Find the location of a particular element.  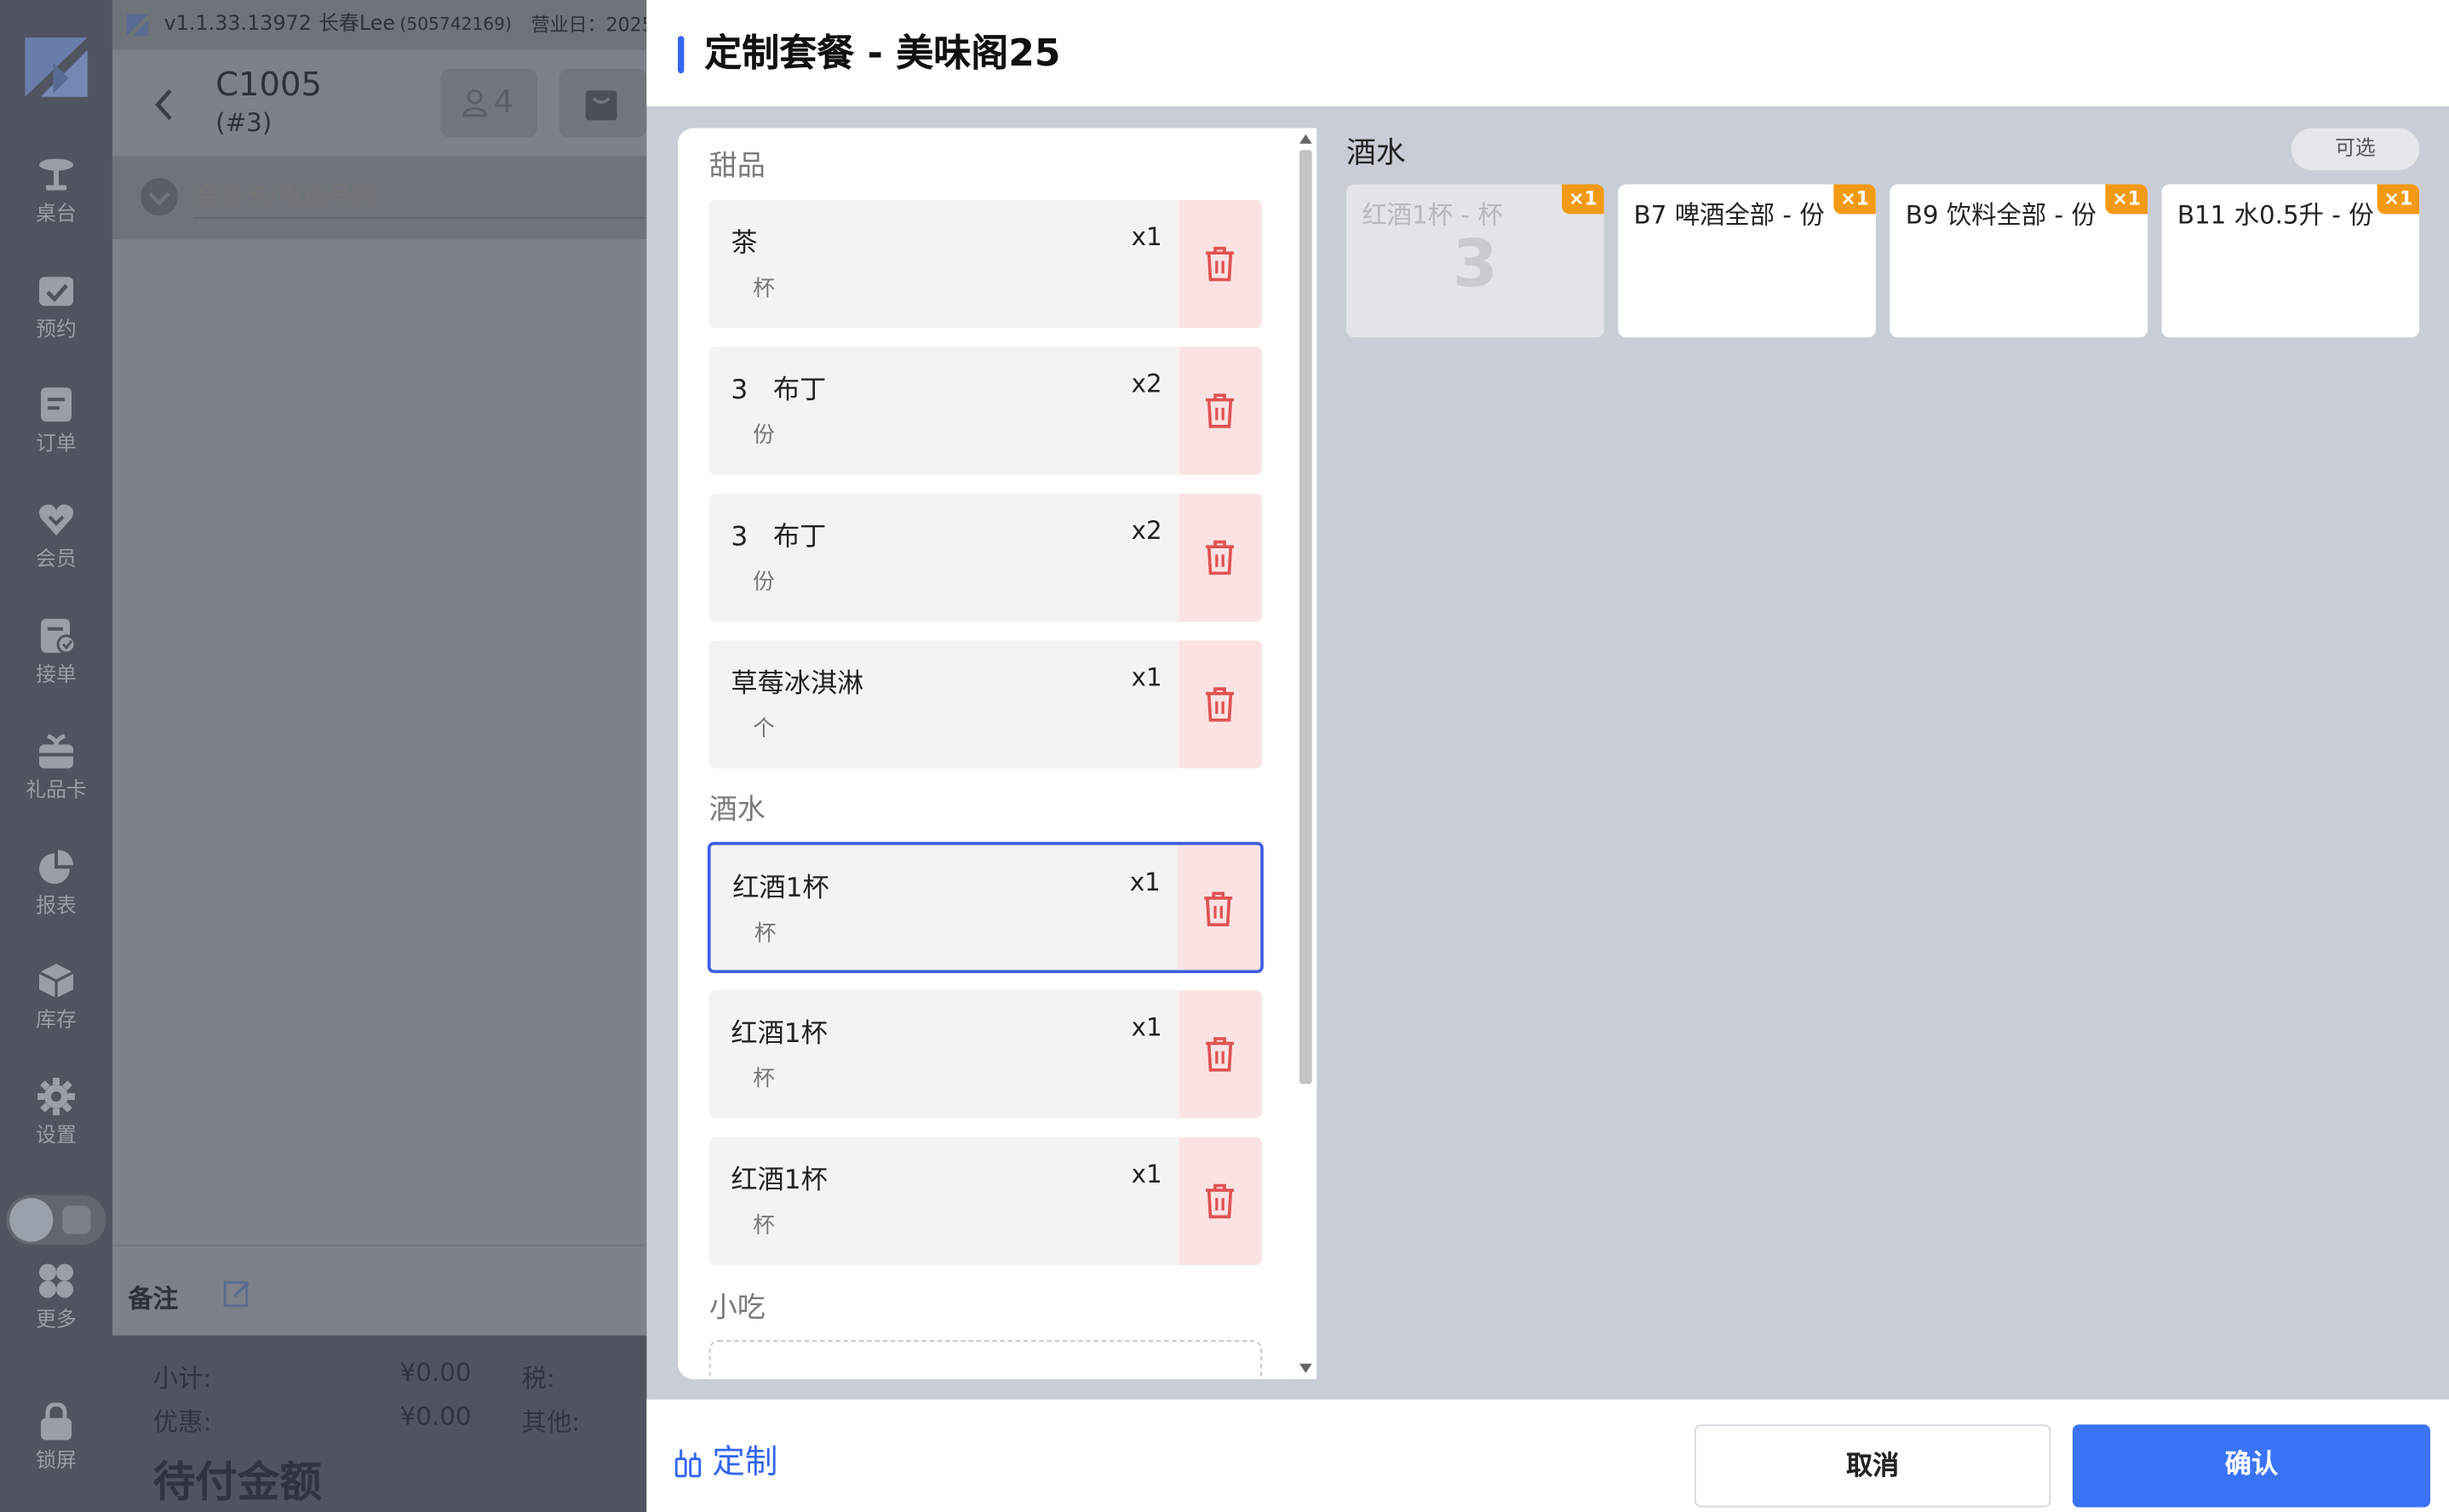

member-icon is located at coordinates (160, 197).